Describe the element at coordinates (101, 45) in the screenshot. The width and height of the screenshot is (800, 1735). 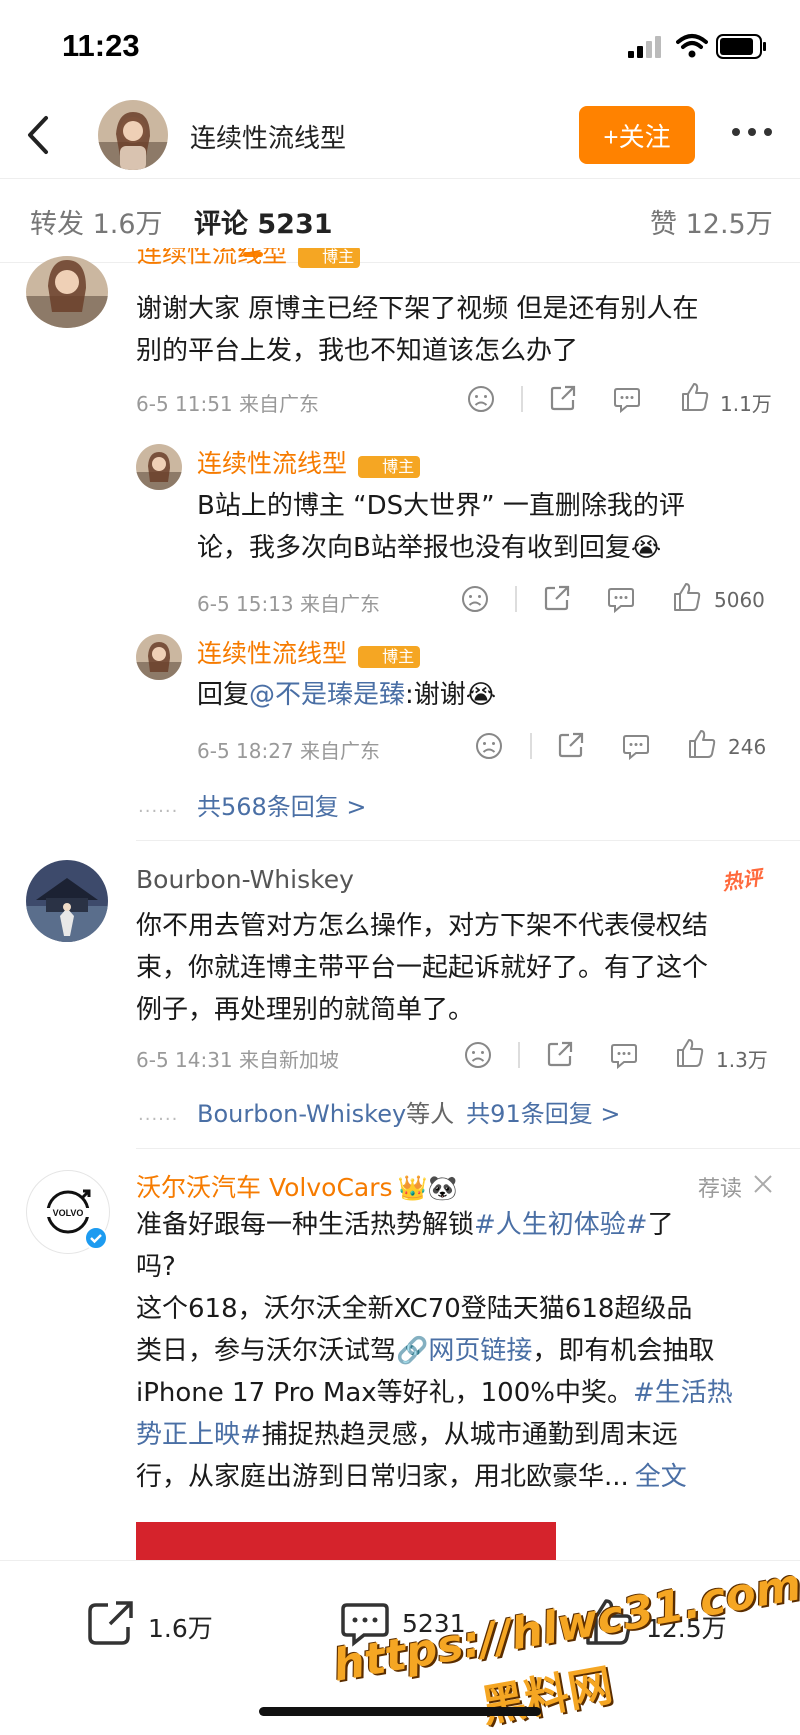
I see `status-time: 11:23` at that location.